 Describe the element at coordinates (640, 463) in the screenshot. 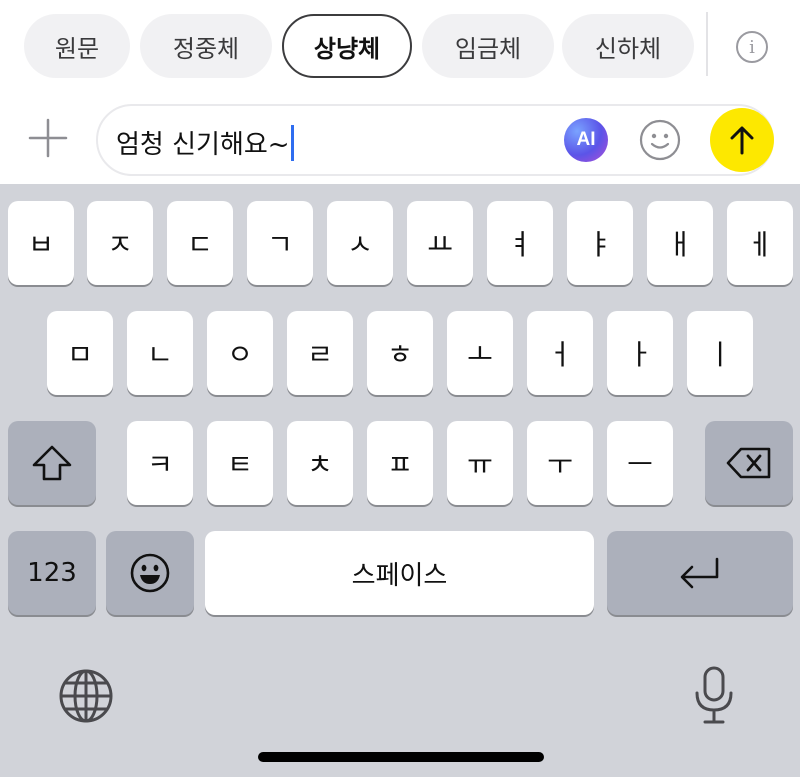

I see `key: ㅡ` at that location.